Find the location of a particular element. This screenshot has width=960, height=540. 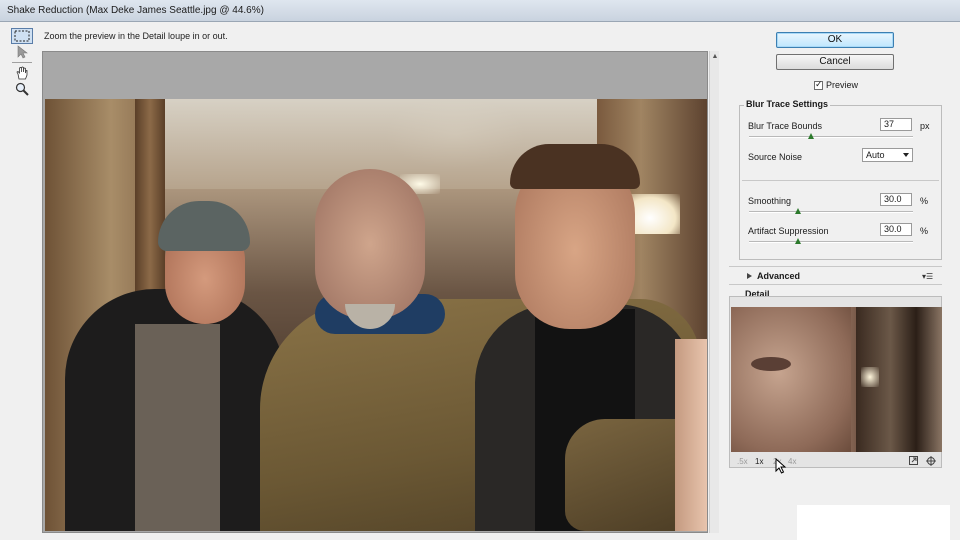

mouse-cursor-icon is located at coordinates (781, 466).